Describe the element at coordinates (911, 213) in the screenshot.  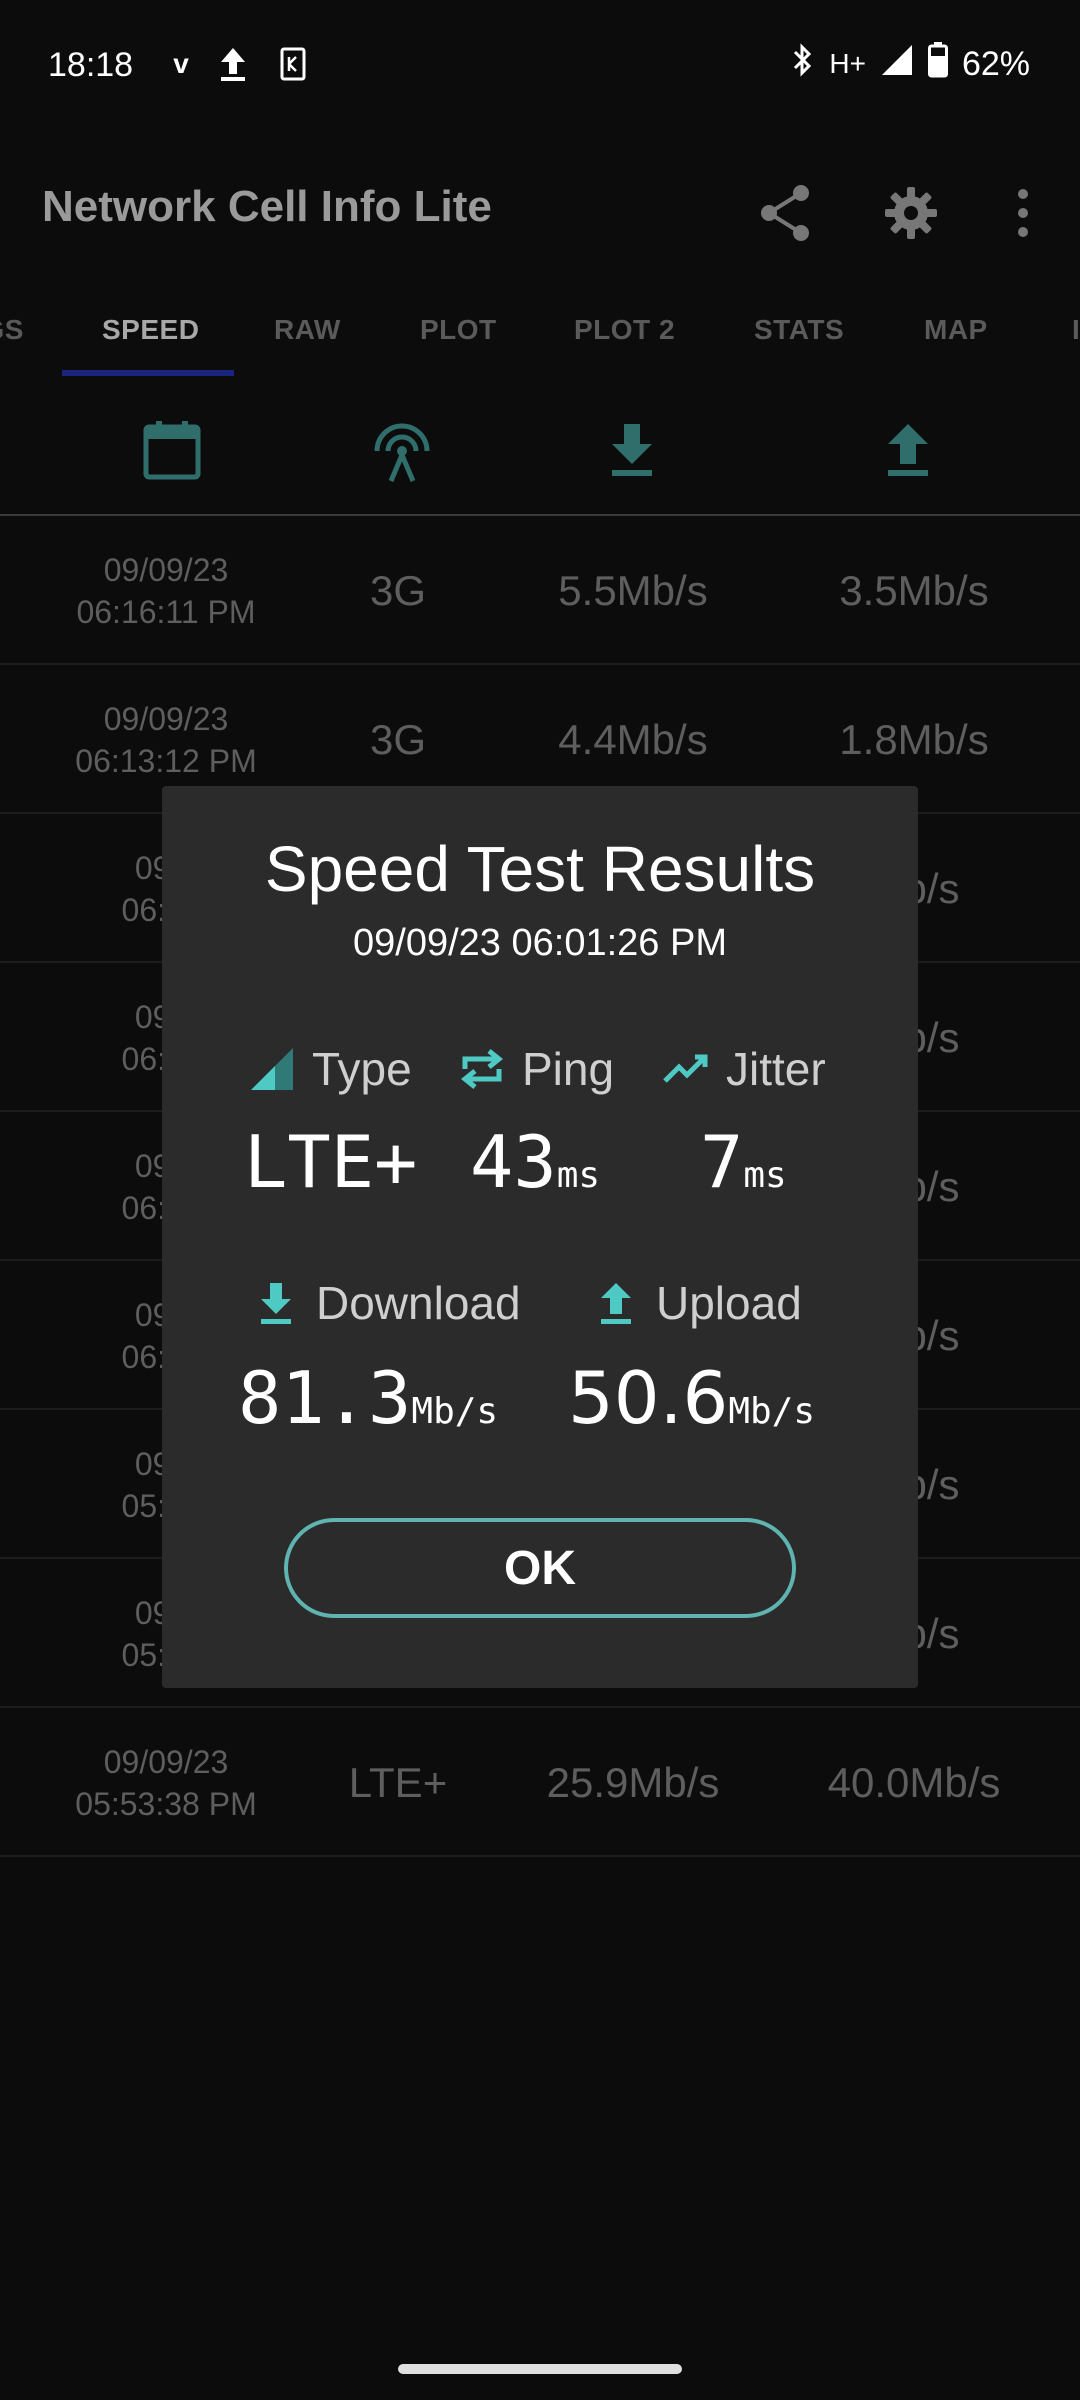
I see `settings-gear-icon` at that location.